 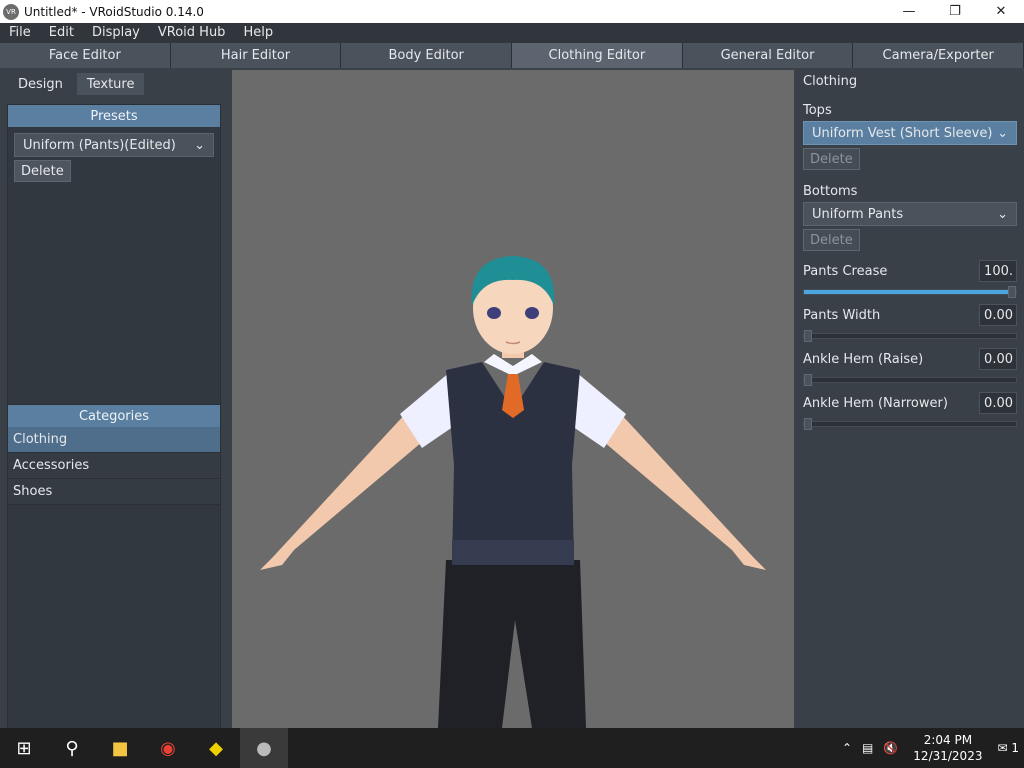 What do you see at coordinates (948, 756) in the screenshot?
I see `clock-date: 12/31/2023` at bounding box center [948, 756].